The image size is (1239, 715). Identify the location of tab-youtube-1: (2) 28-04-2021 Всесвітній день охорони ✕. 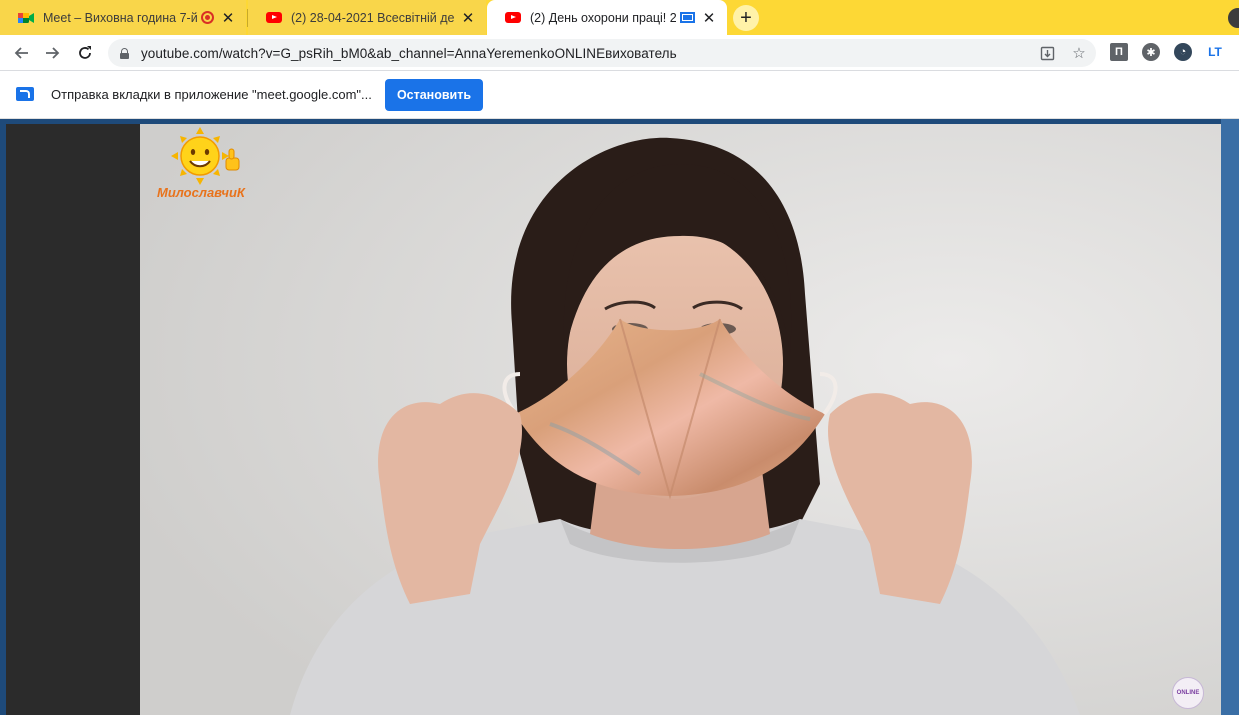
(367, 17).